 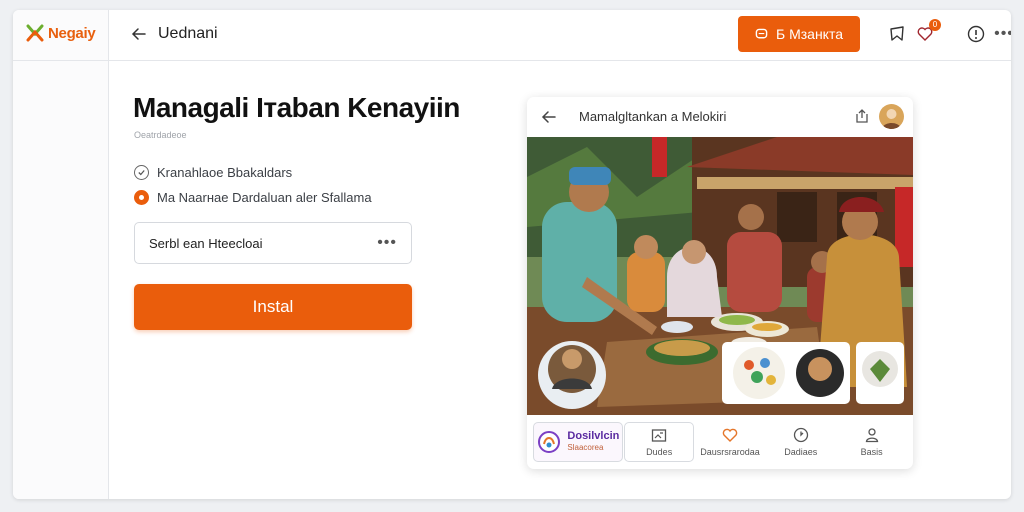 What do you see at coordinates (585, 447) in the screenshot?
I see `tab-brand-subtitle: Slaacorea` at bounding box center [585, 447].